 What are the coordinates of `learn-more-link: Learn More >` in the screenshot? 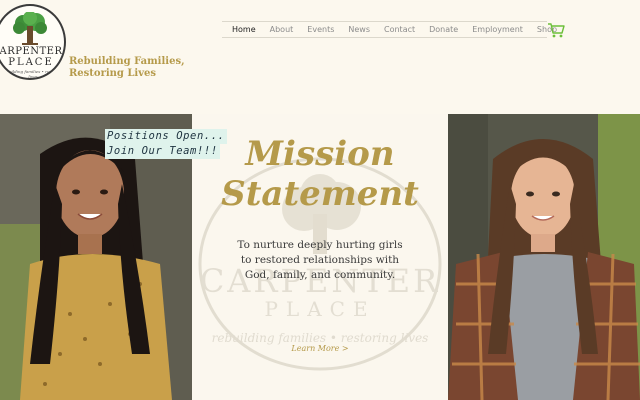 It's located at (320, 348).